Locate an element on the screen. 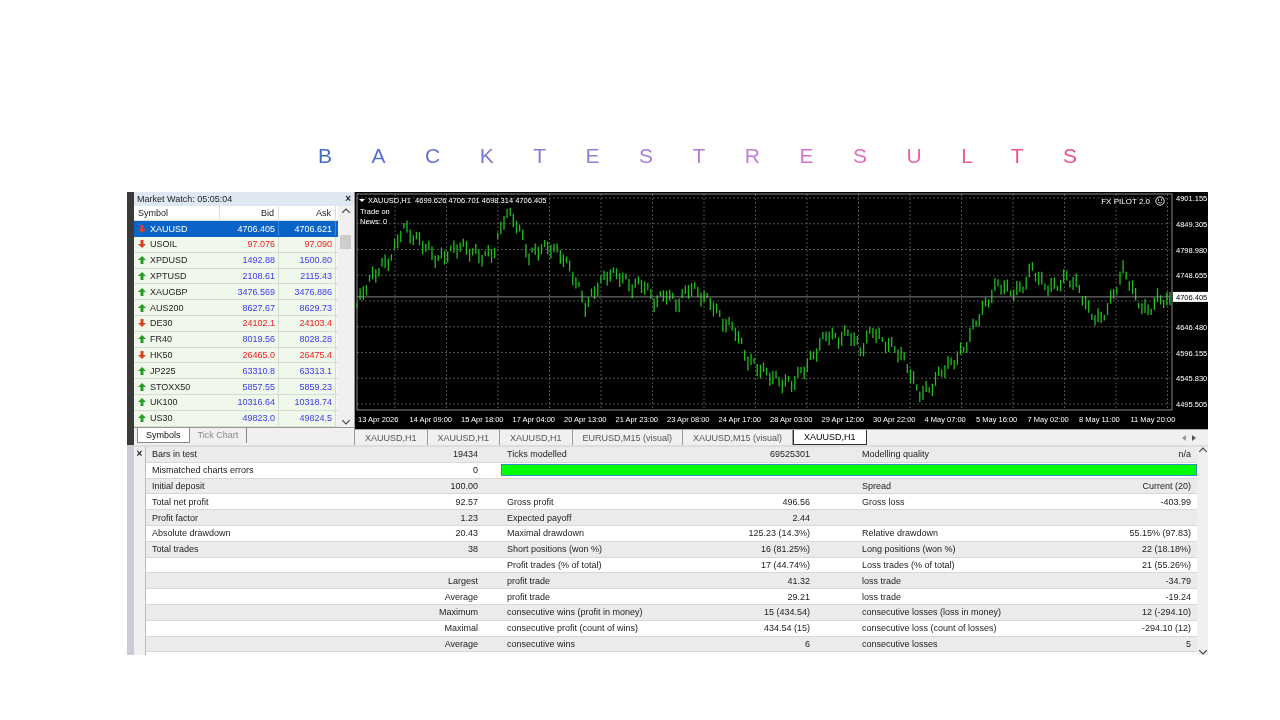 The width and height of the screenshot is (1280, 720). smiley-icon is located at coordinates (1160, 201).